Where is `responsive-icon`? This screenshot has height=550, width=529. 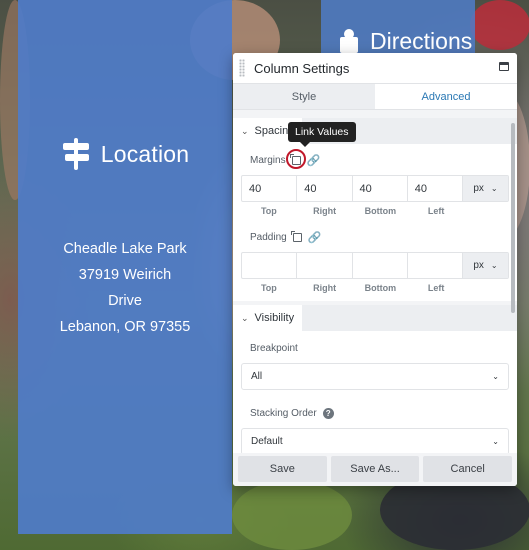 responsive-icon is located at coordinates (296, 236).